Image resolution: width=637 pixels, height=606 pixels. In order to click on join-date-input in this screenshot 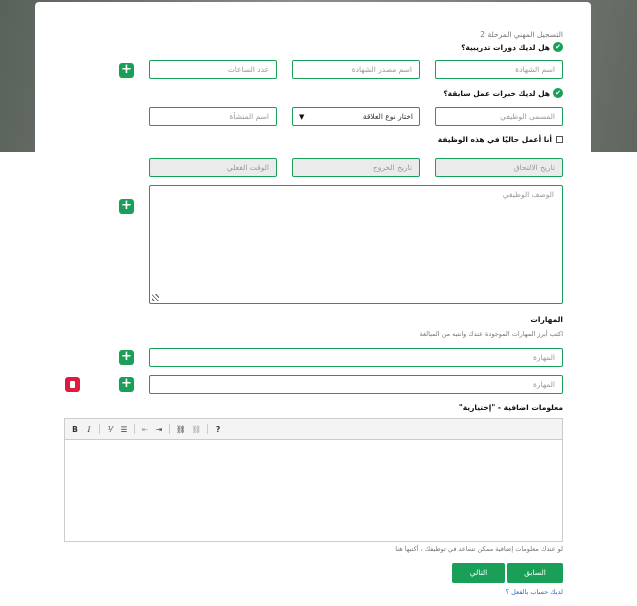, I will do `click(499, 167)`.